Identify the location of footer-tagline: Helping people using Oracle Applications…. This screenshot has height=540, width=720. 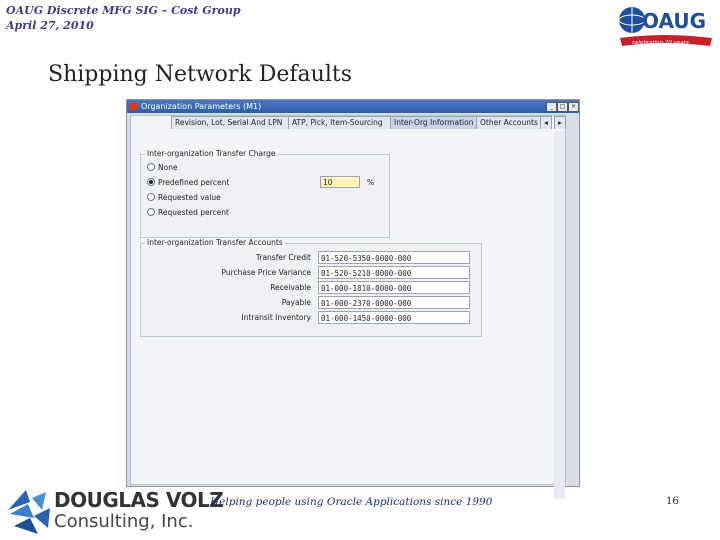
(351, 502).